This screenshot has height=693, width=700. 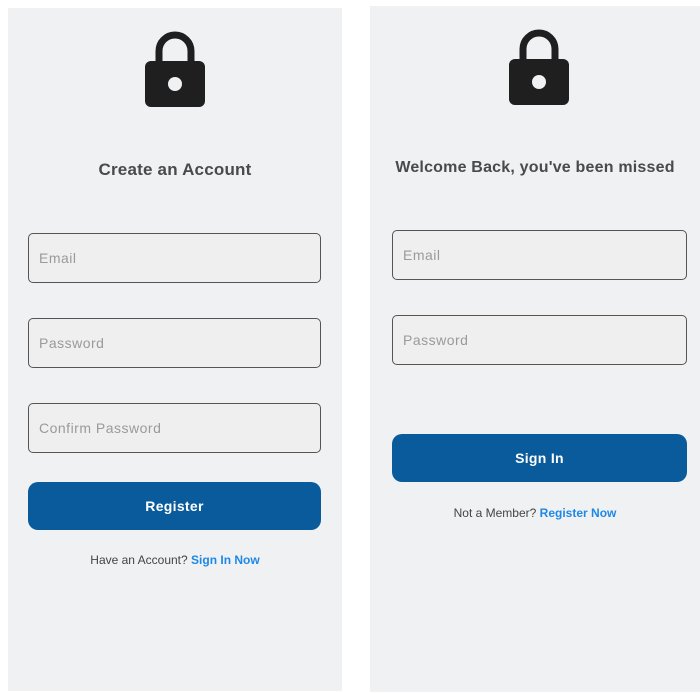 What do you see at coordinates (174, 506) in the screenshot?
I see `register-button: Register` at bounding box center [174, 506].